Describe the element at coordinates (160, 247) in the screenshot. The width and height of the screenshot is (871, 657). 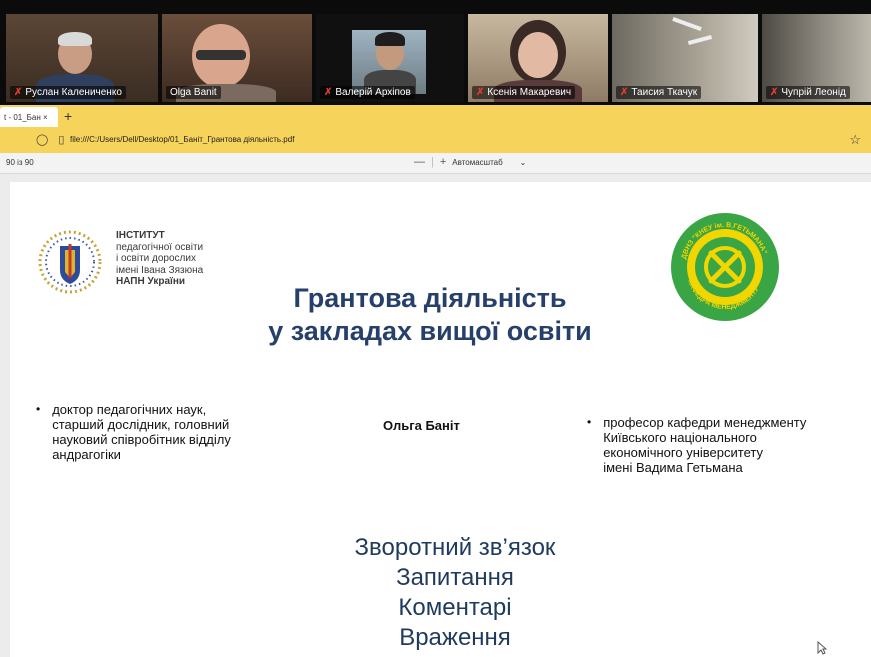
I see `institute-line-2: педагогічної освіти` at that location.